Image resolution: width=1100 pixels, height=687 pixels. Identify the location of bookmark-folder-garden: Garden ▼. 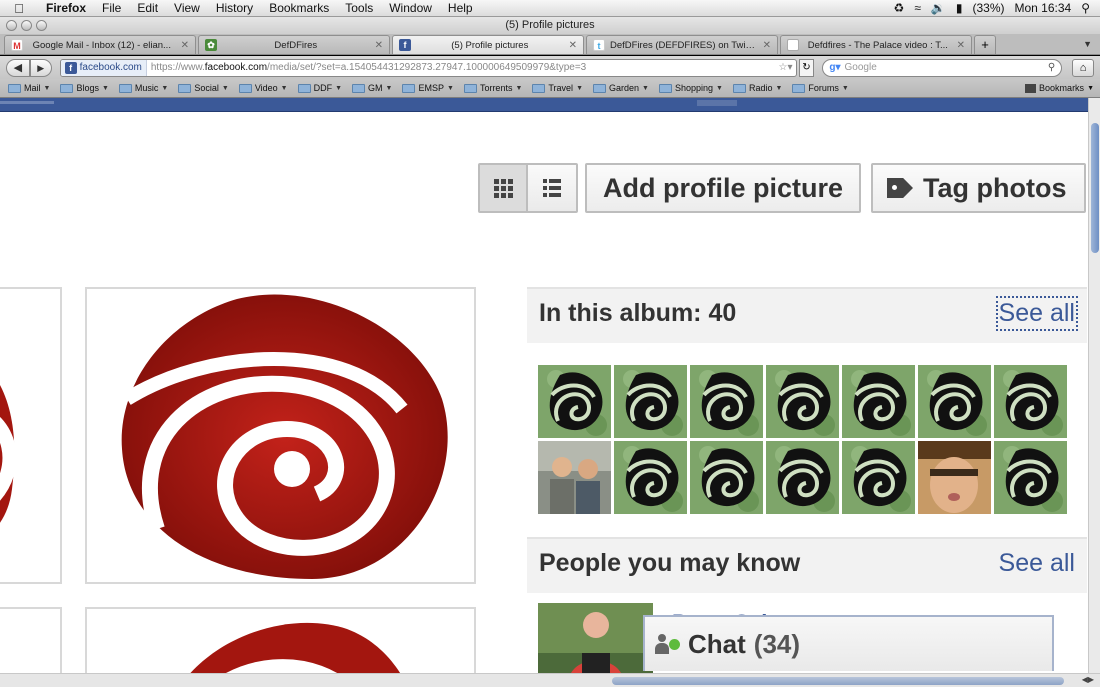
(621, 88).